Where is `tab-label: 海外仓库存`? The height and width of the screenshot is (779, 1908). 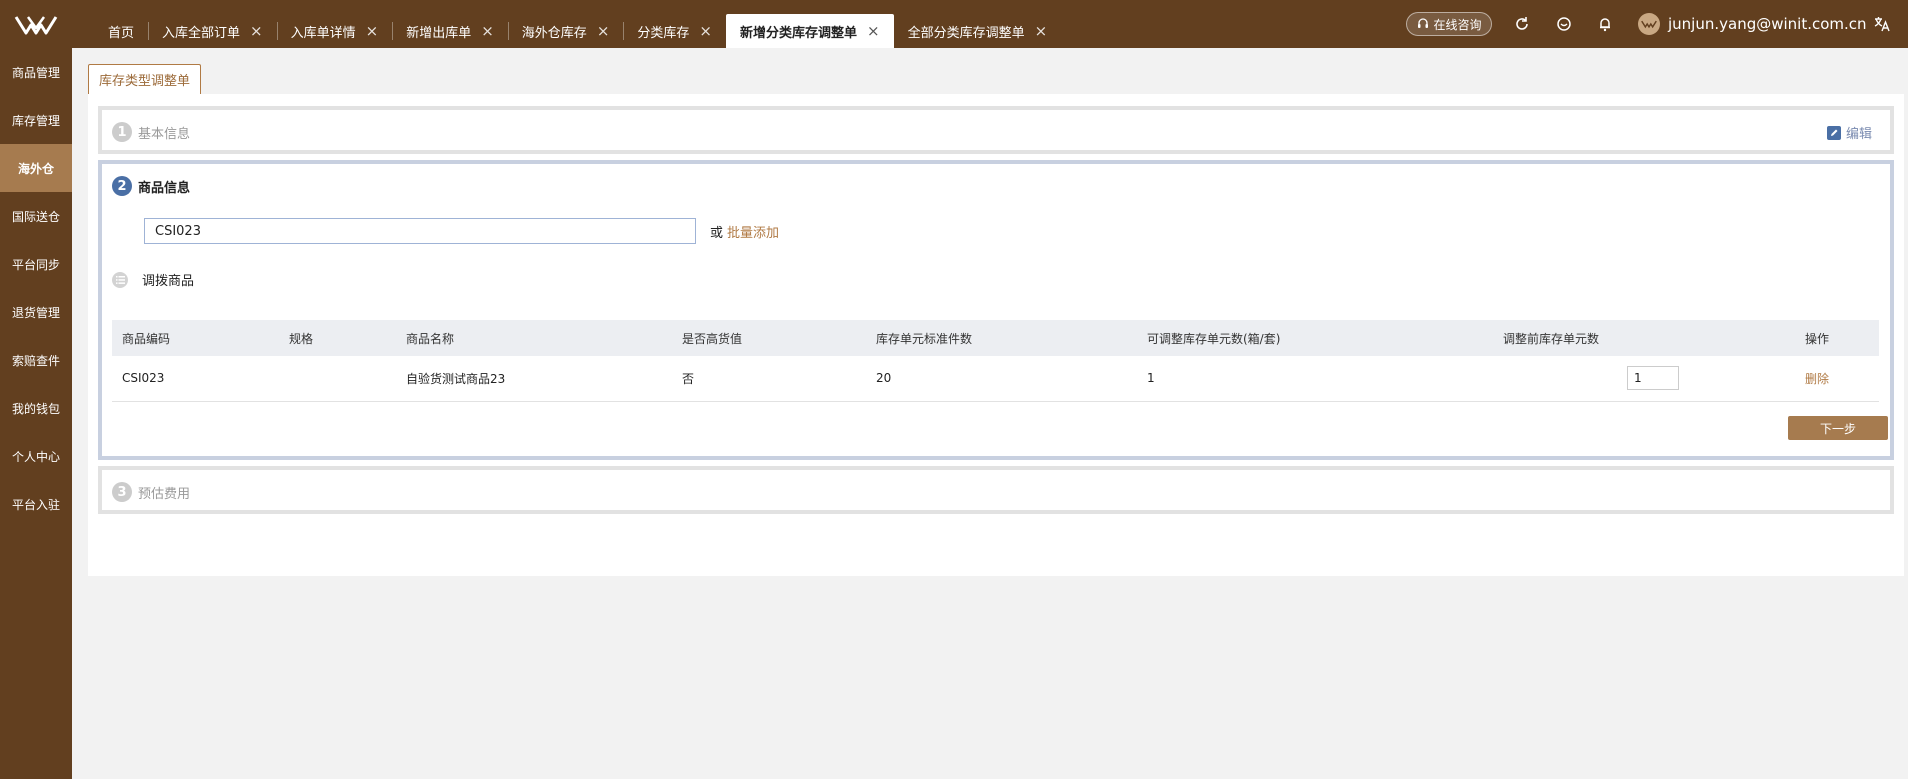 tab-label: 海外仓库存 is located at coordinates (554, 33).